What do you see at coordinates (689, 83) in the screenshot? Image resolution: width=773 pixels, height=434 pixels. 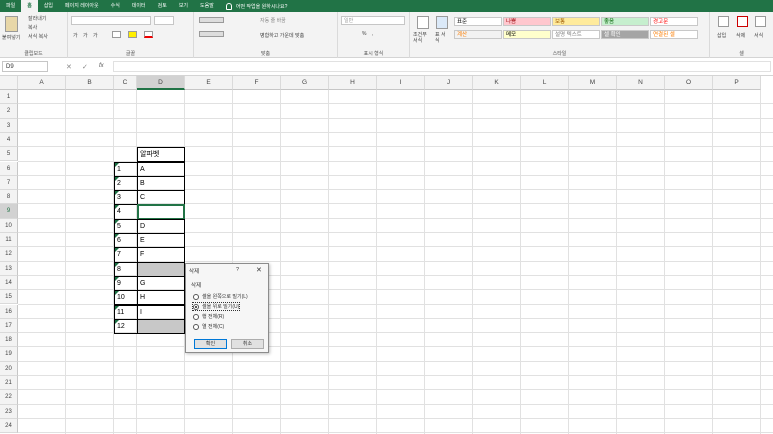 I see `col-header-O: O` at bounding box center [689, 83].